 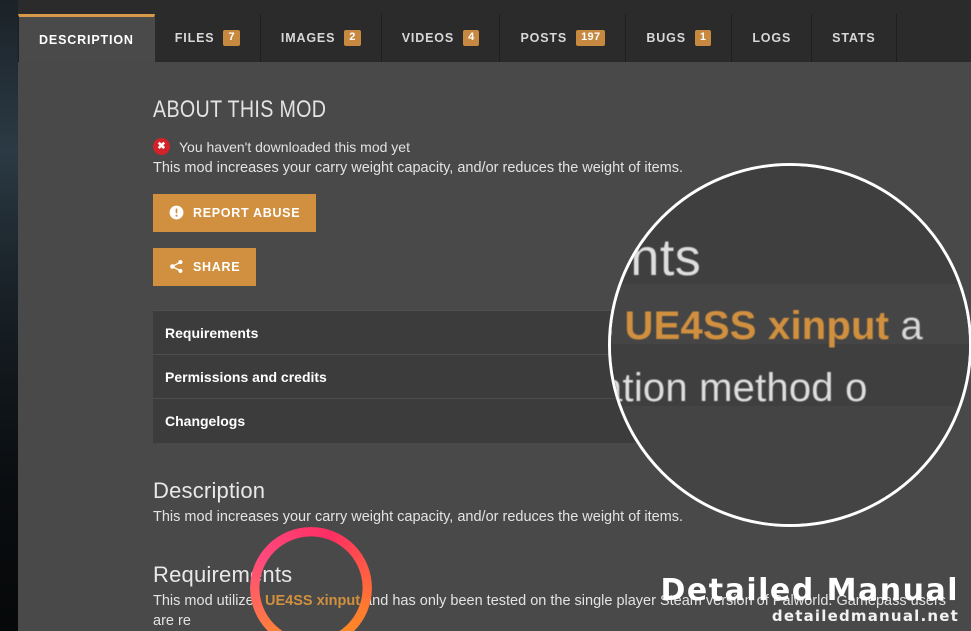 I want to click on share-button: SHARE, so click(x=205, y=267).